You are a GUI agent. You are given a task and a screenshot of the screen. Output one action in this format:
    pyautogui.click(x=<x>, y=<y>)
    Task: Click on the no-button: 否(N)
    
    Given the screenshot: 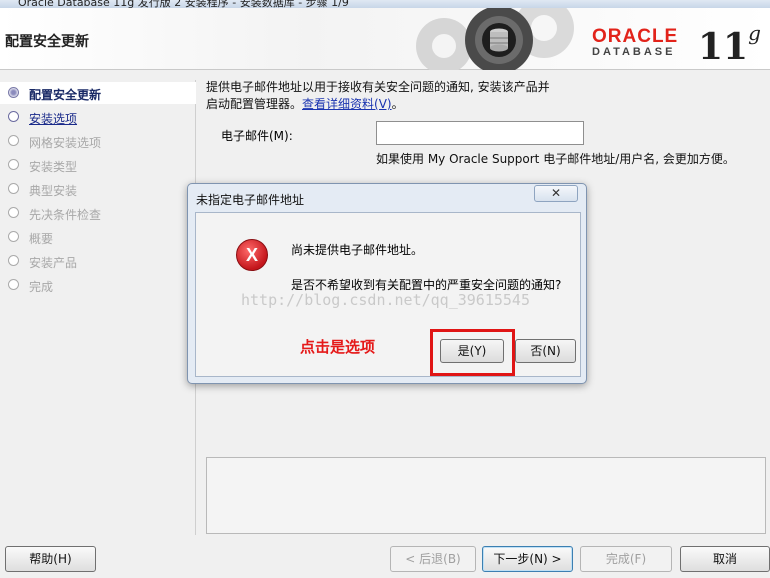 What is the action you would take?
    pyautogui.click(x=545, y=351)
    